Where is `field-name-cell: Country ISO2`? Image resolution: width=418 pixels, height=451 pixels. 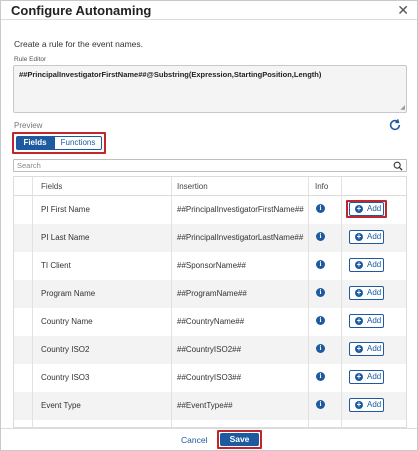 field-name-cell: Country ISO2 is located at coordinates (65, 349).